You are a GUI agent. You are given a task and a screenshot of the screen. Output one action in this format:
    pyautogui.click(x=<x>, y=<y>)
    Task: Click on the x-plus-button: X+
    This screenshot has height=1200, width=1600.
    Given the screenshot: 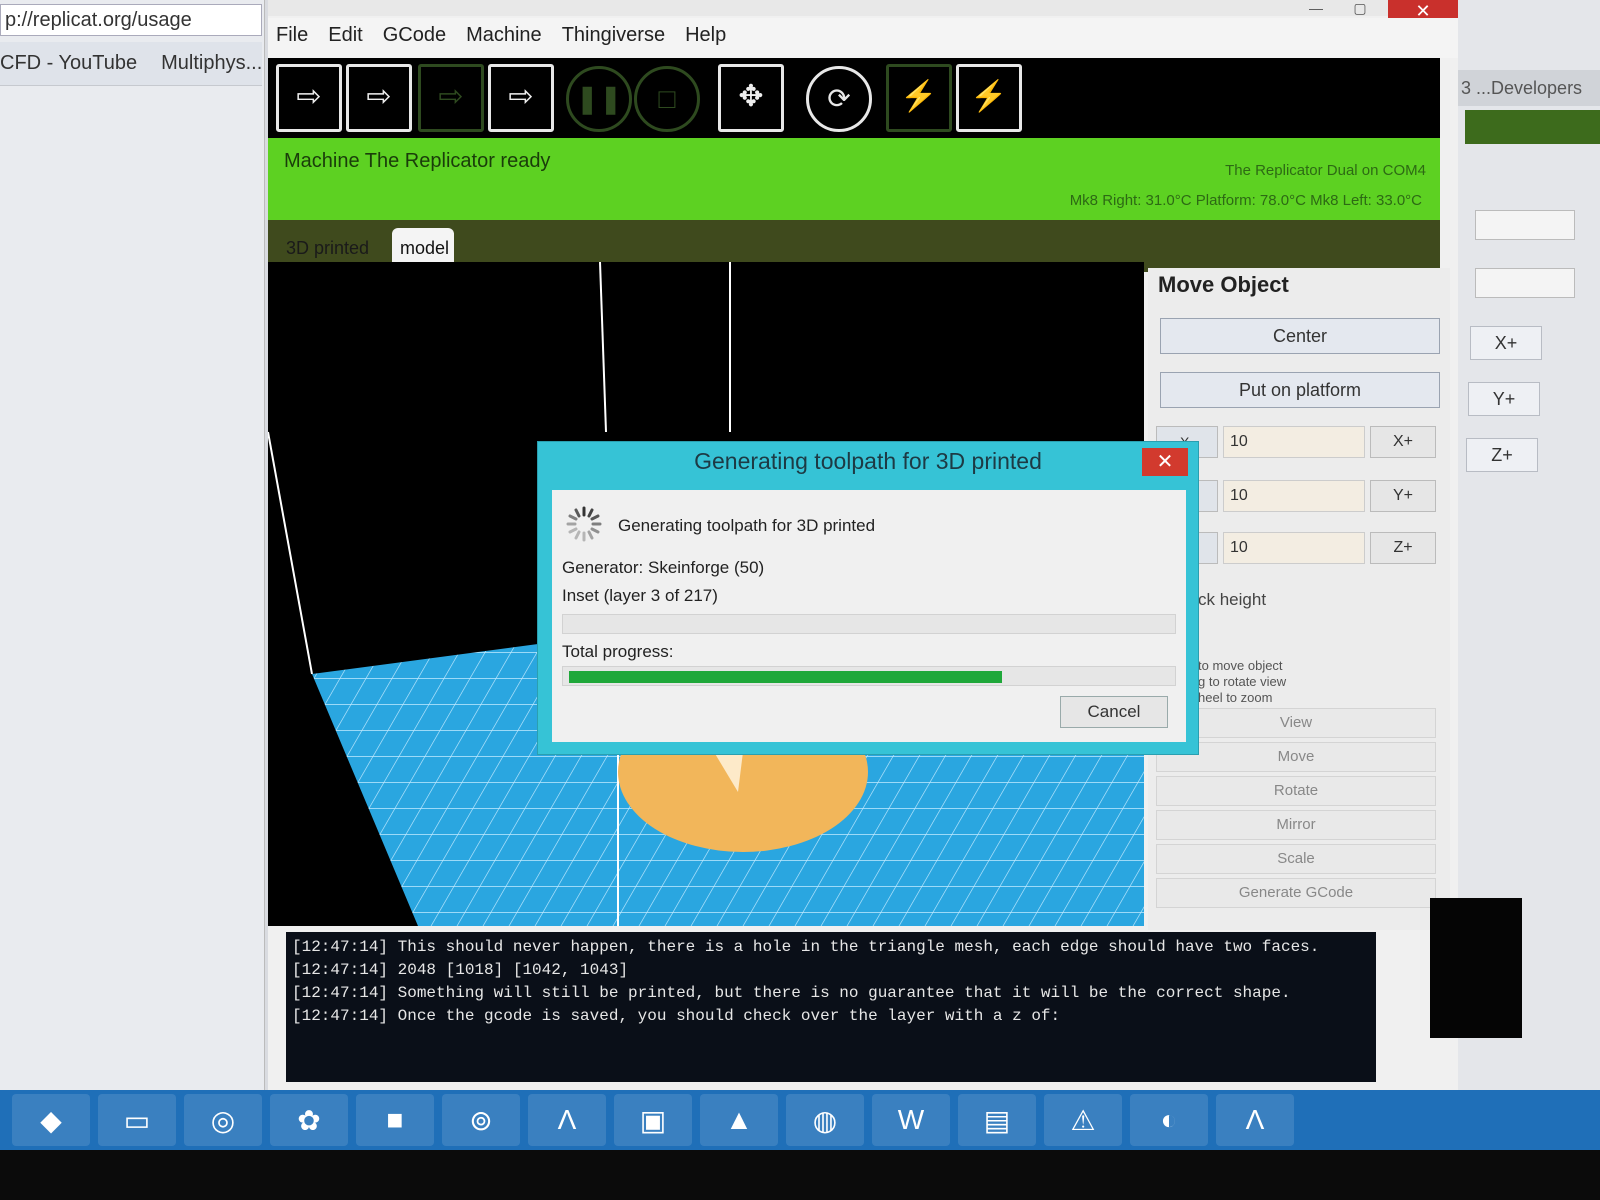 What is the action you would take?
    pyautogui.click(x=1403, y=442)
    